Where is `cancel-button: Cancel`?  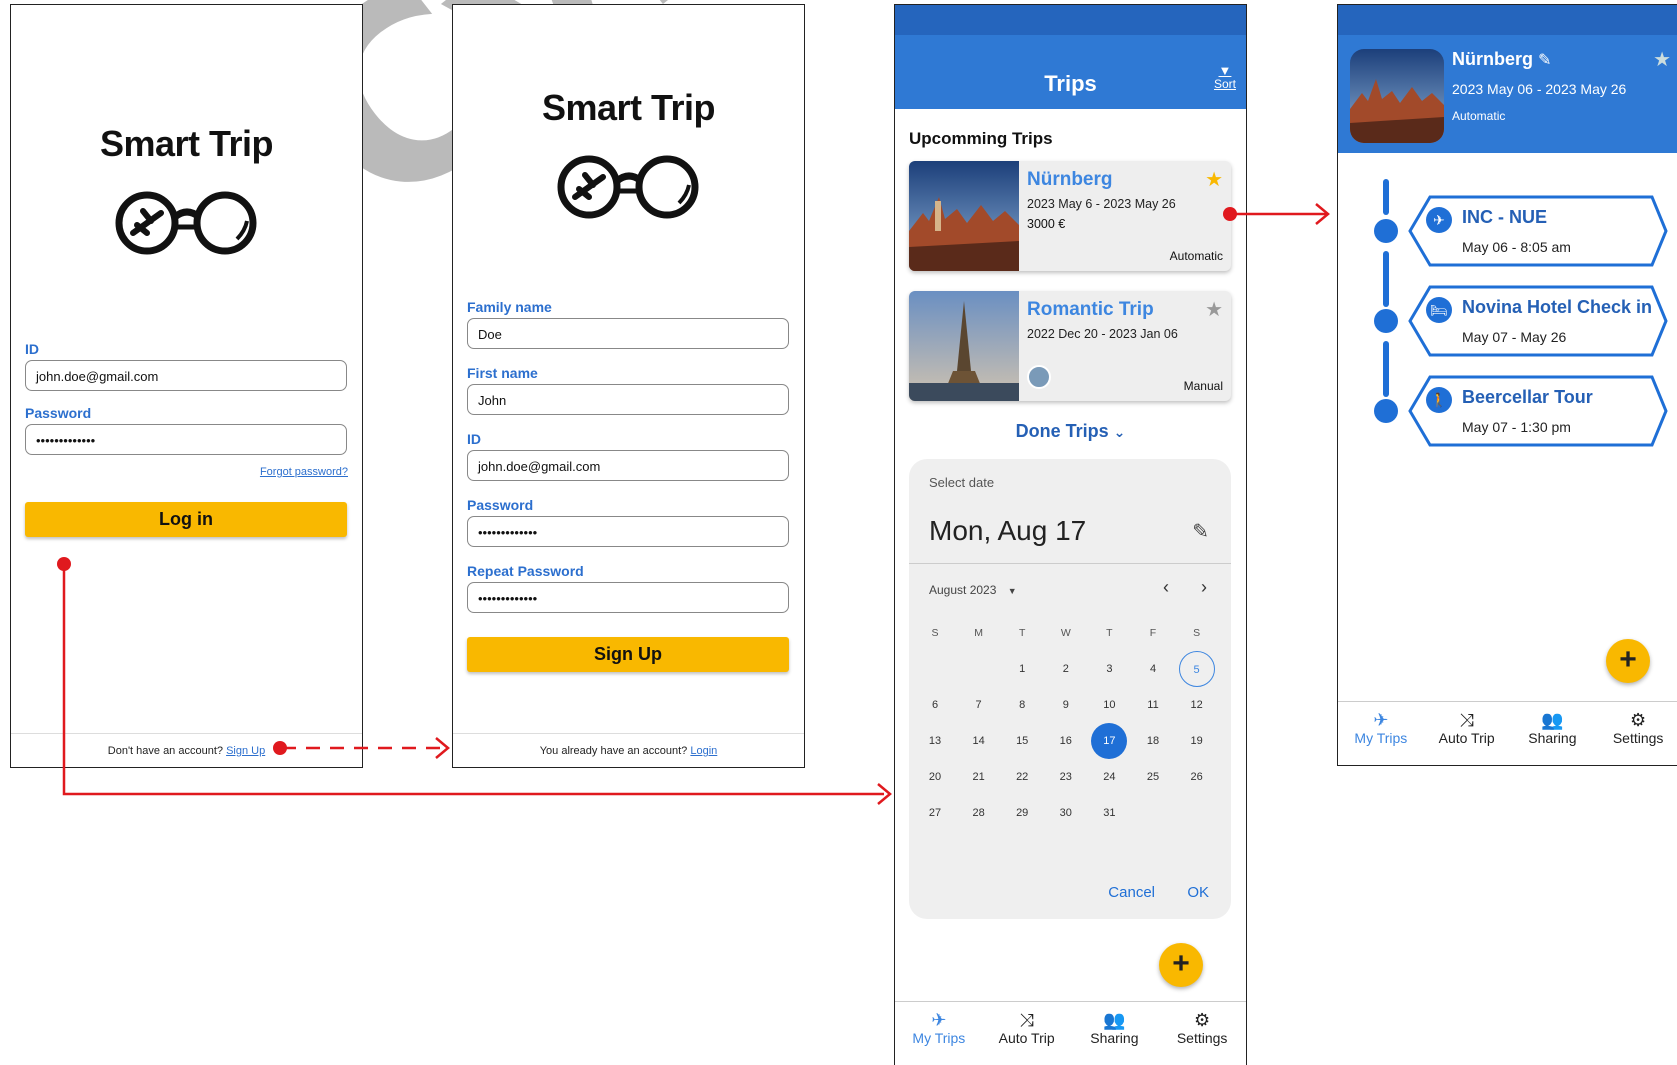 cancel-button: Cancel is located at coordinates (1131, 892).